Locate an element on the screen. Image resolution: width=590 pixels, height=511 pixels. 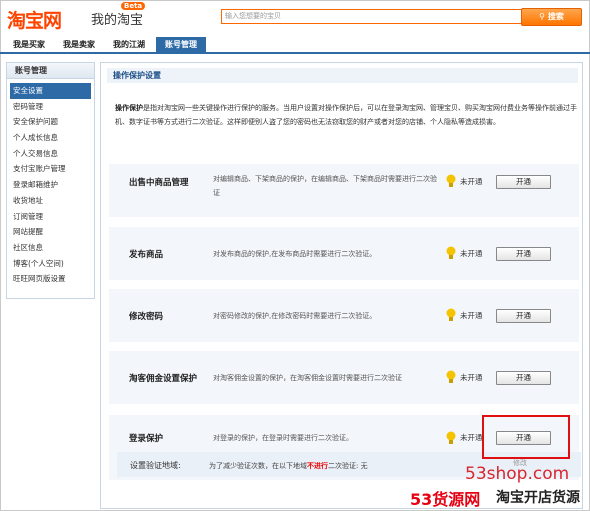
highlight-box is located at coordinates (526, 437).